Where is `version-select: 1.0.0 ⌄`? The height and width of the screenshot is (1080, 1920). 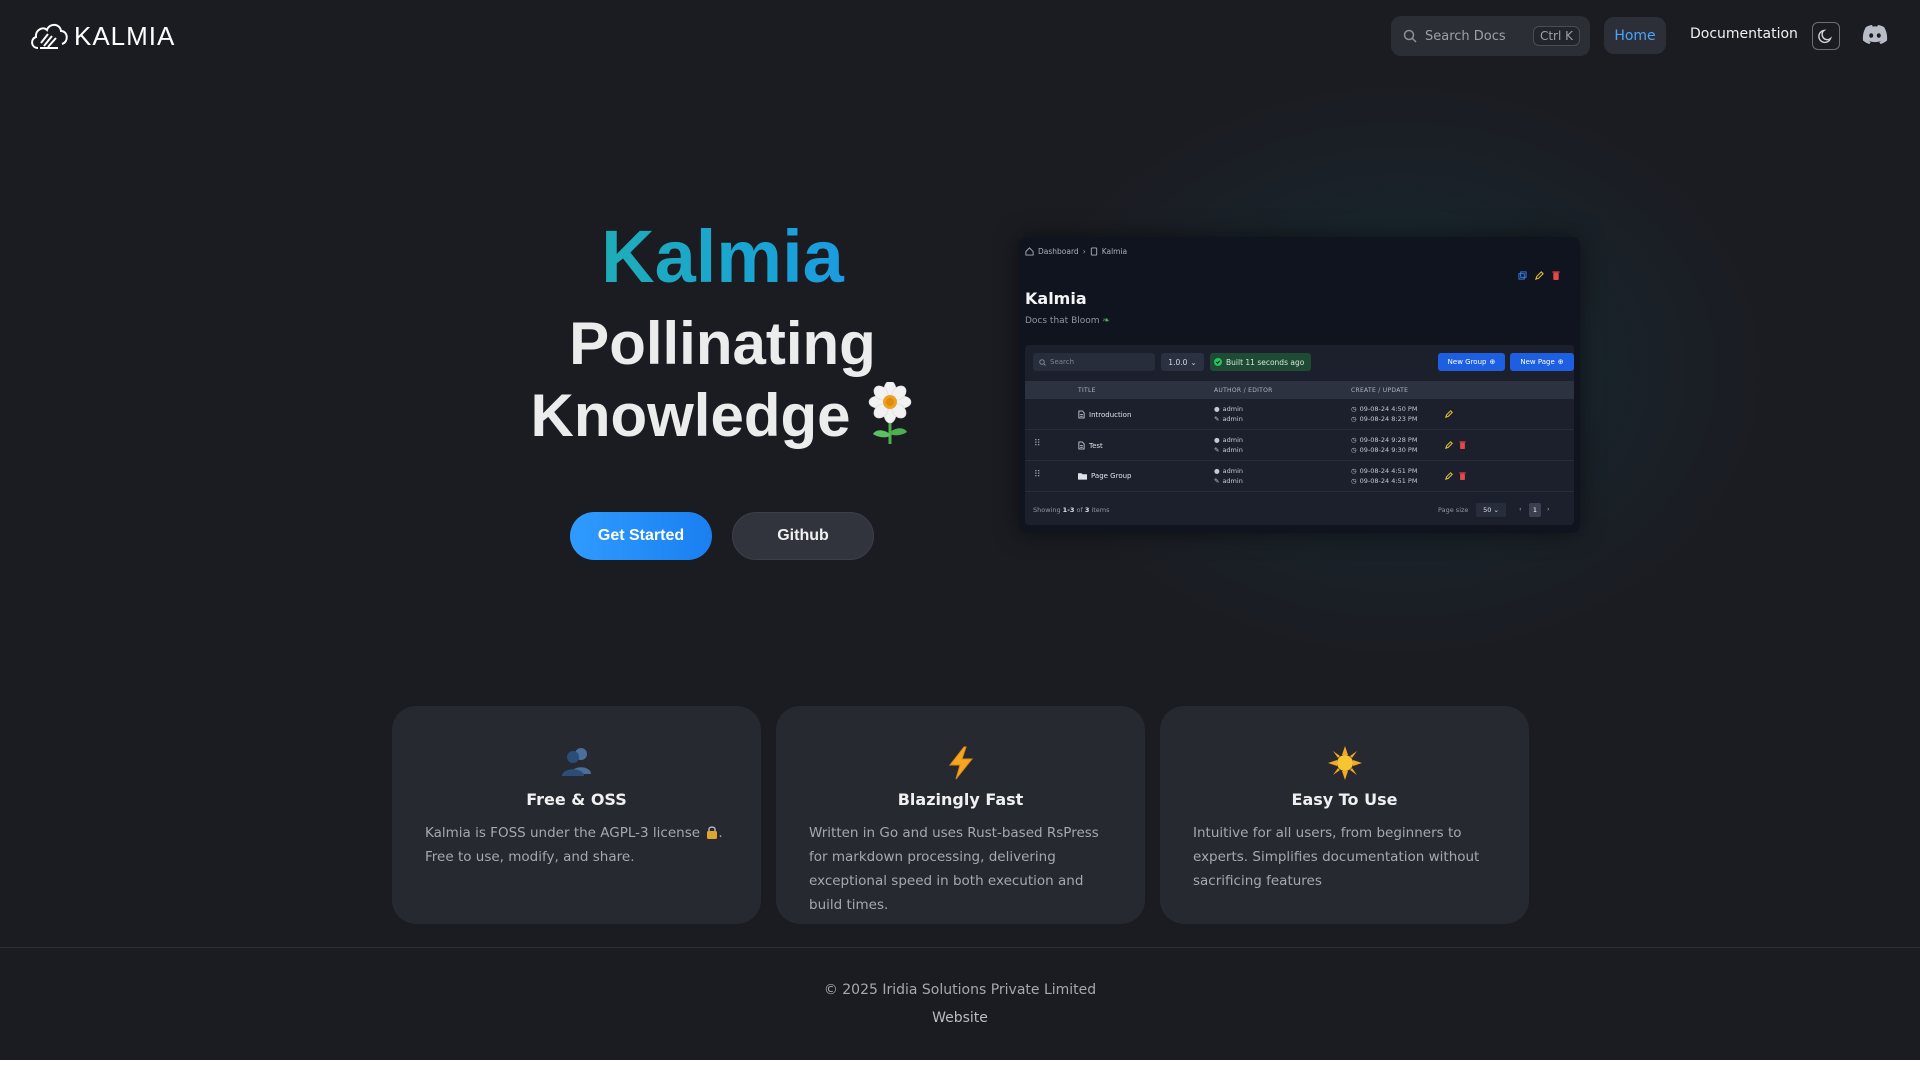
version-select: 1.0.0 ⌄ is located at coordinates (1182, 362).